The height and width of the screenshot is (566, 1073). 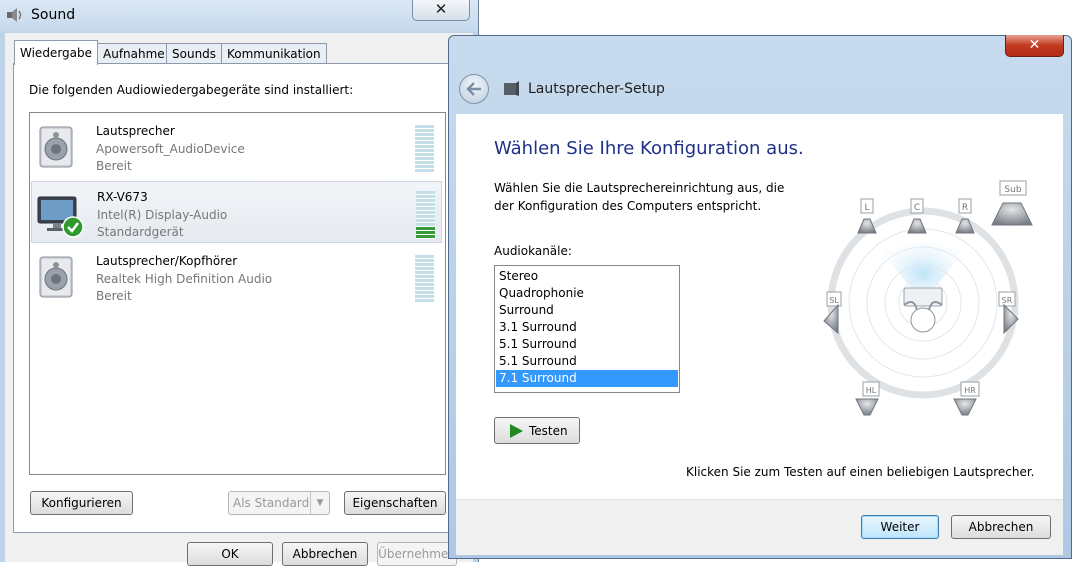 I want to click on speaker-label-c: C, so click(x=917, y=208).